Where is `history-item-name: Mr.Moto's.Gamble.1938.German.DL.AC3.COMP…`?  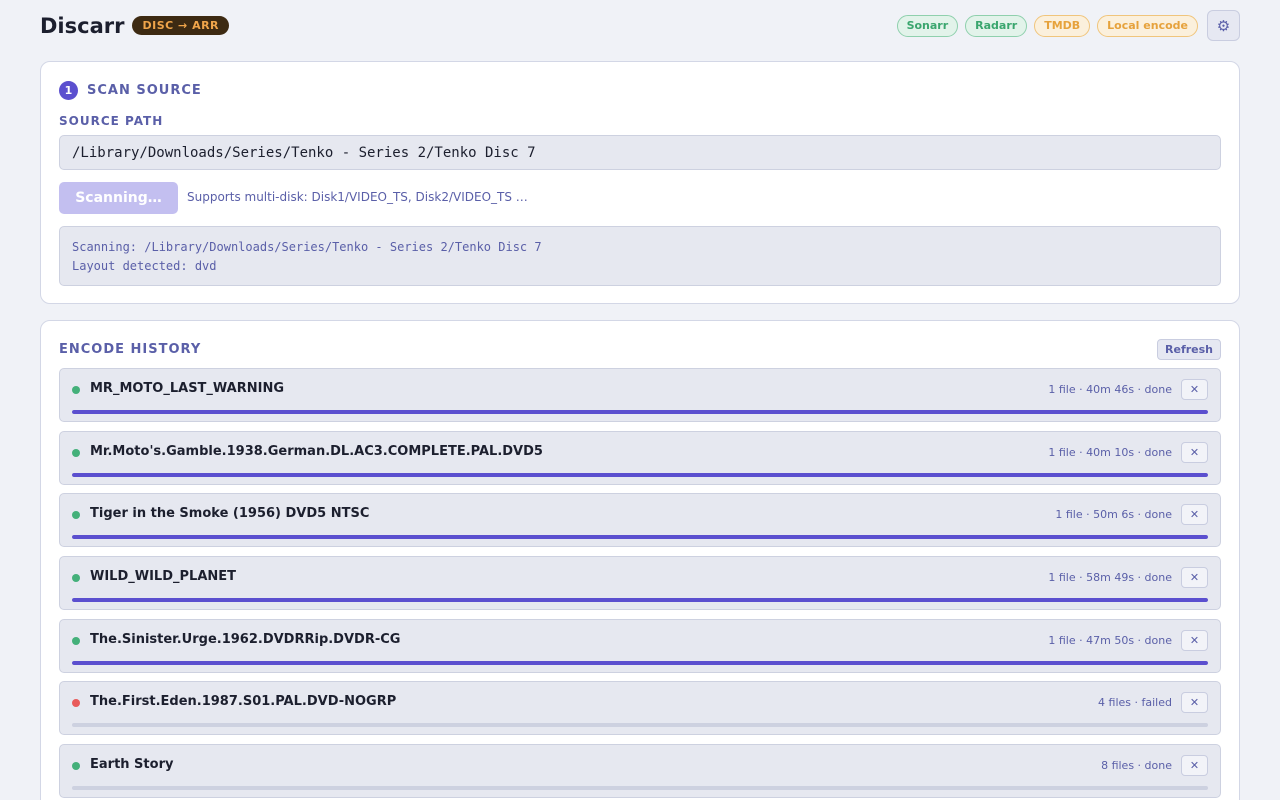 history-item-name: Mr.Moto's.Gamble.1938.German.DL.AC3.COMP… is located at coordinates (316, 451).